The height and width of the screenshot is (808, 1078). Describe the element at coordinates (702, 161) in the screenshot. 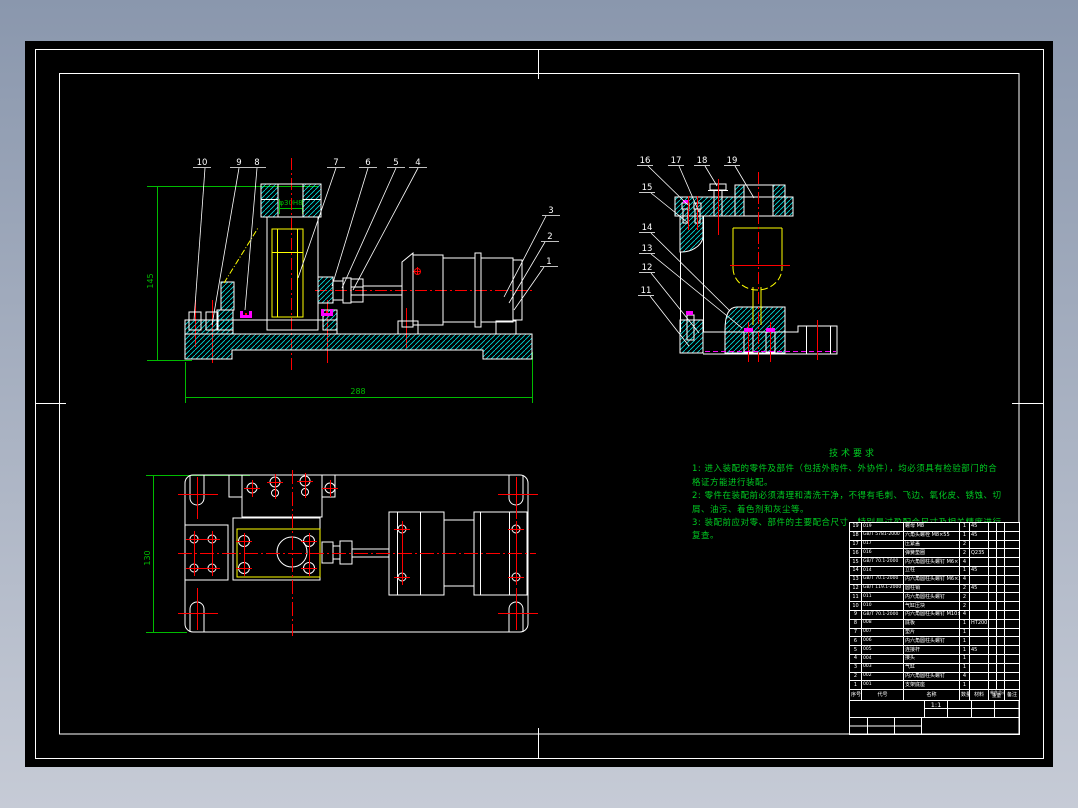

I see `callout-label: 18` at that location.